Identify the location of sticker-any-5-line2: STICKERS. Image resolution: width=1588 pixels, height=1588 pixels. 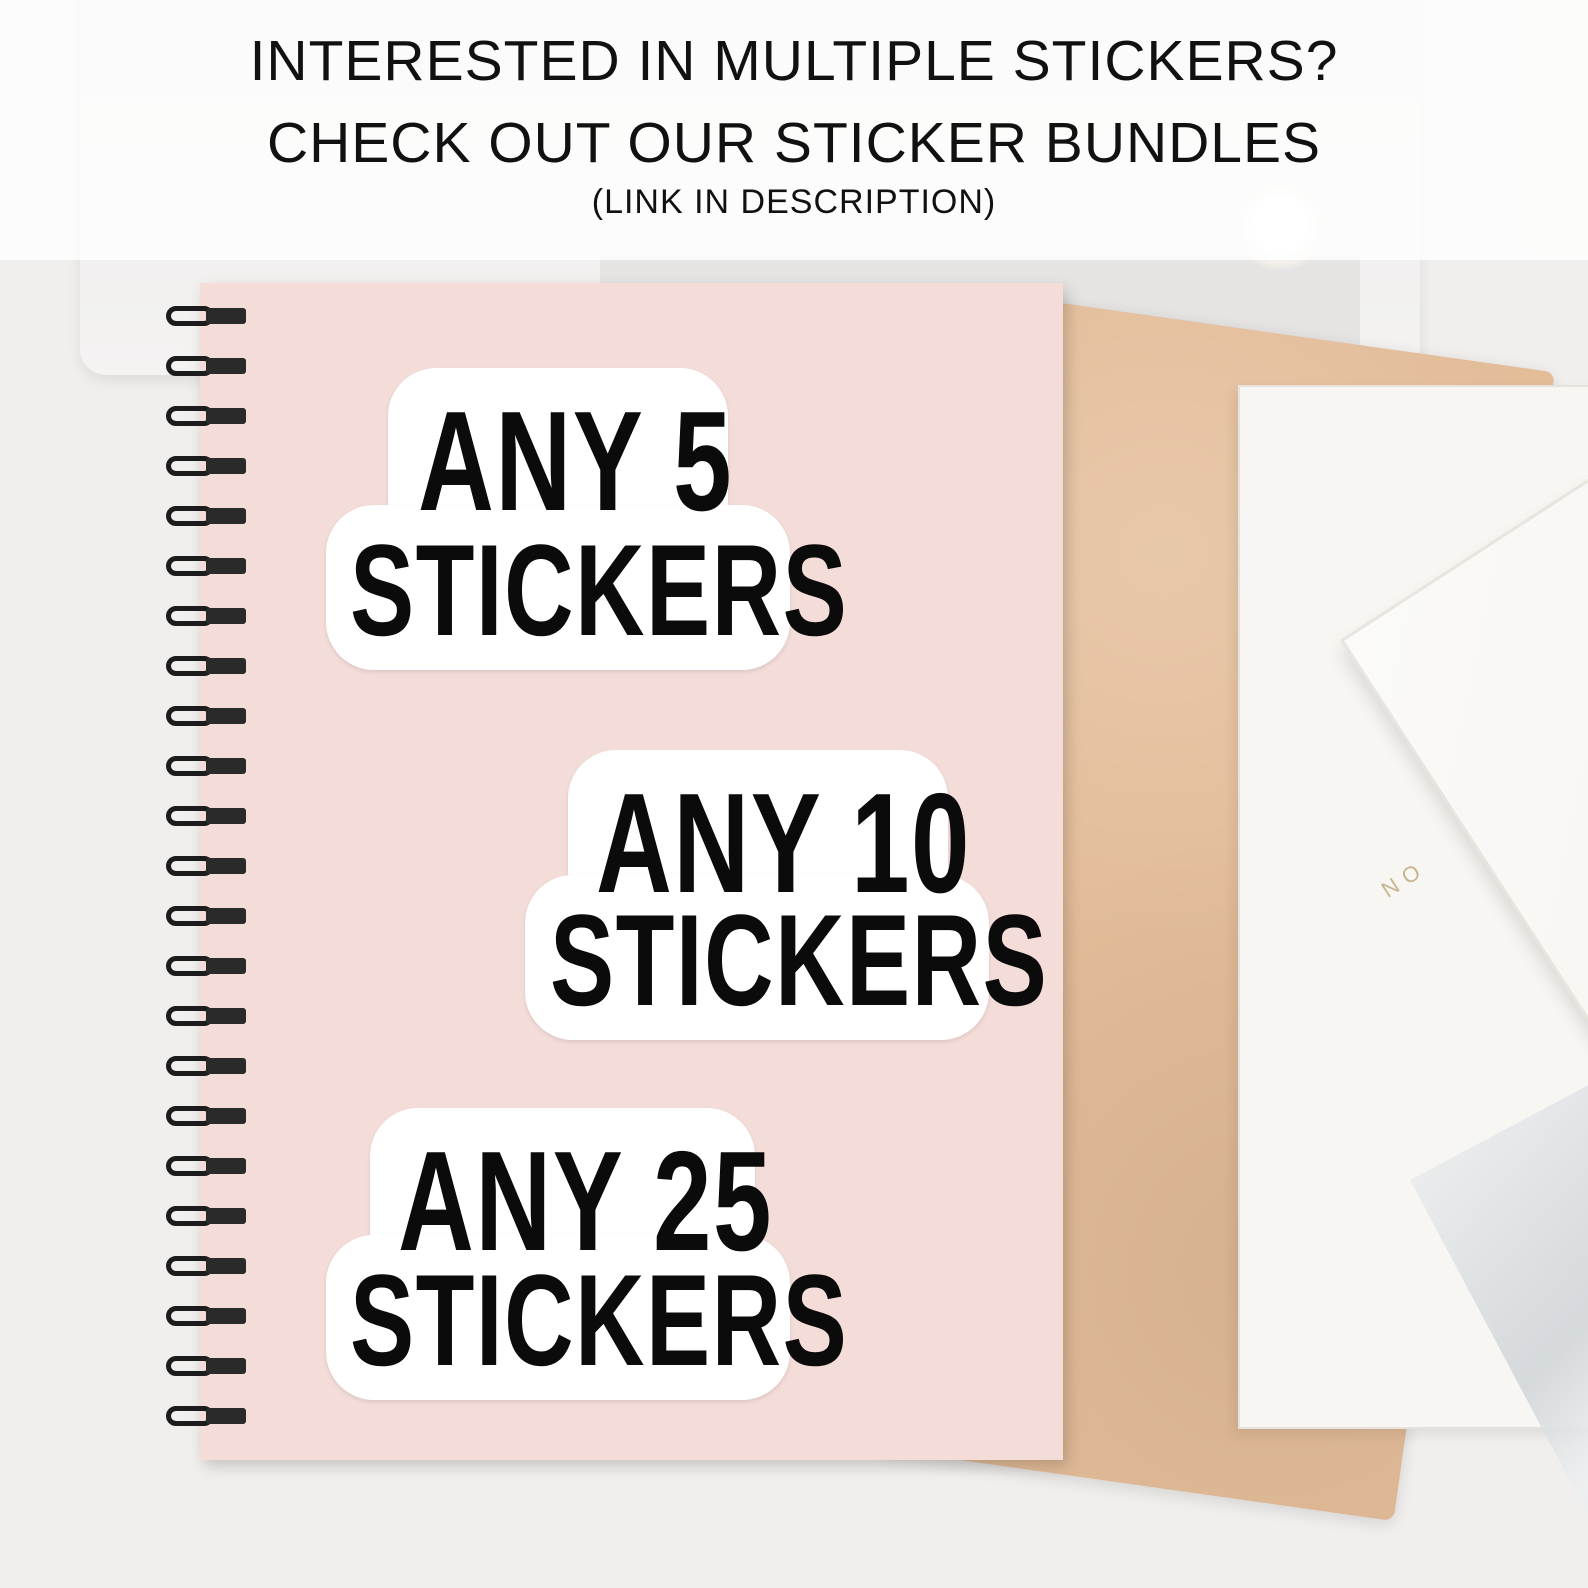
(599, 590).